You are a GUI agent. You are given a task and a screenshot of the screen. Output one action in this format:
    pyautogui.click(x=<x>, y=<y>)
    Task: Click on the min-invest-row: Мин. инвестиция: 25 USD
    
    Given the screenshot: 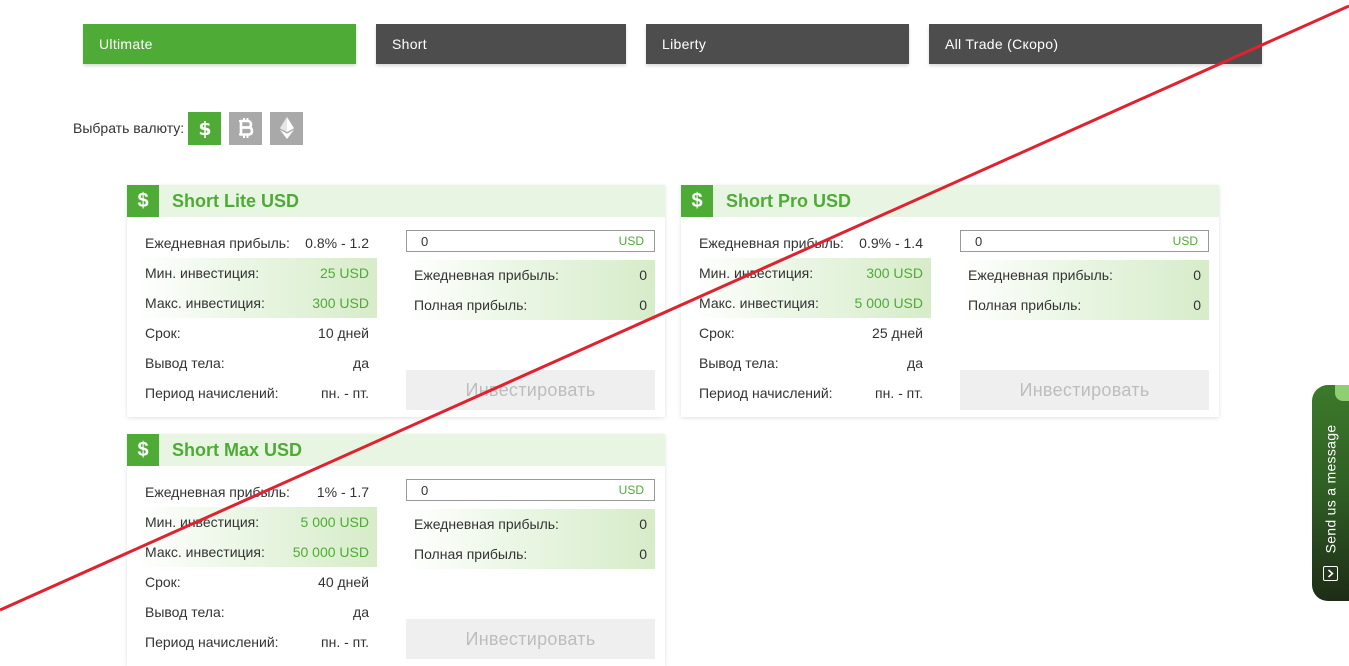 What is the action you would take?
    pyautogui.click(x=257, y=273)
    